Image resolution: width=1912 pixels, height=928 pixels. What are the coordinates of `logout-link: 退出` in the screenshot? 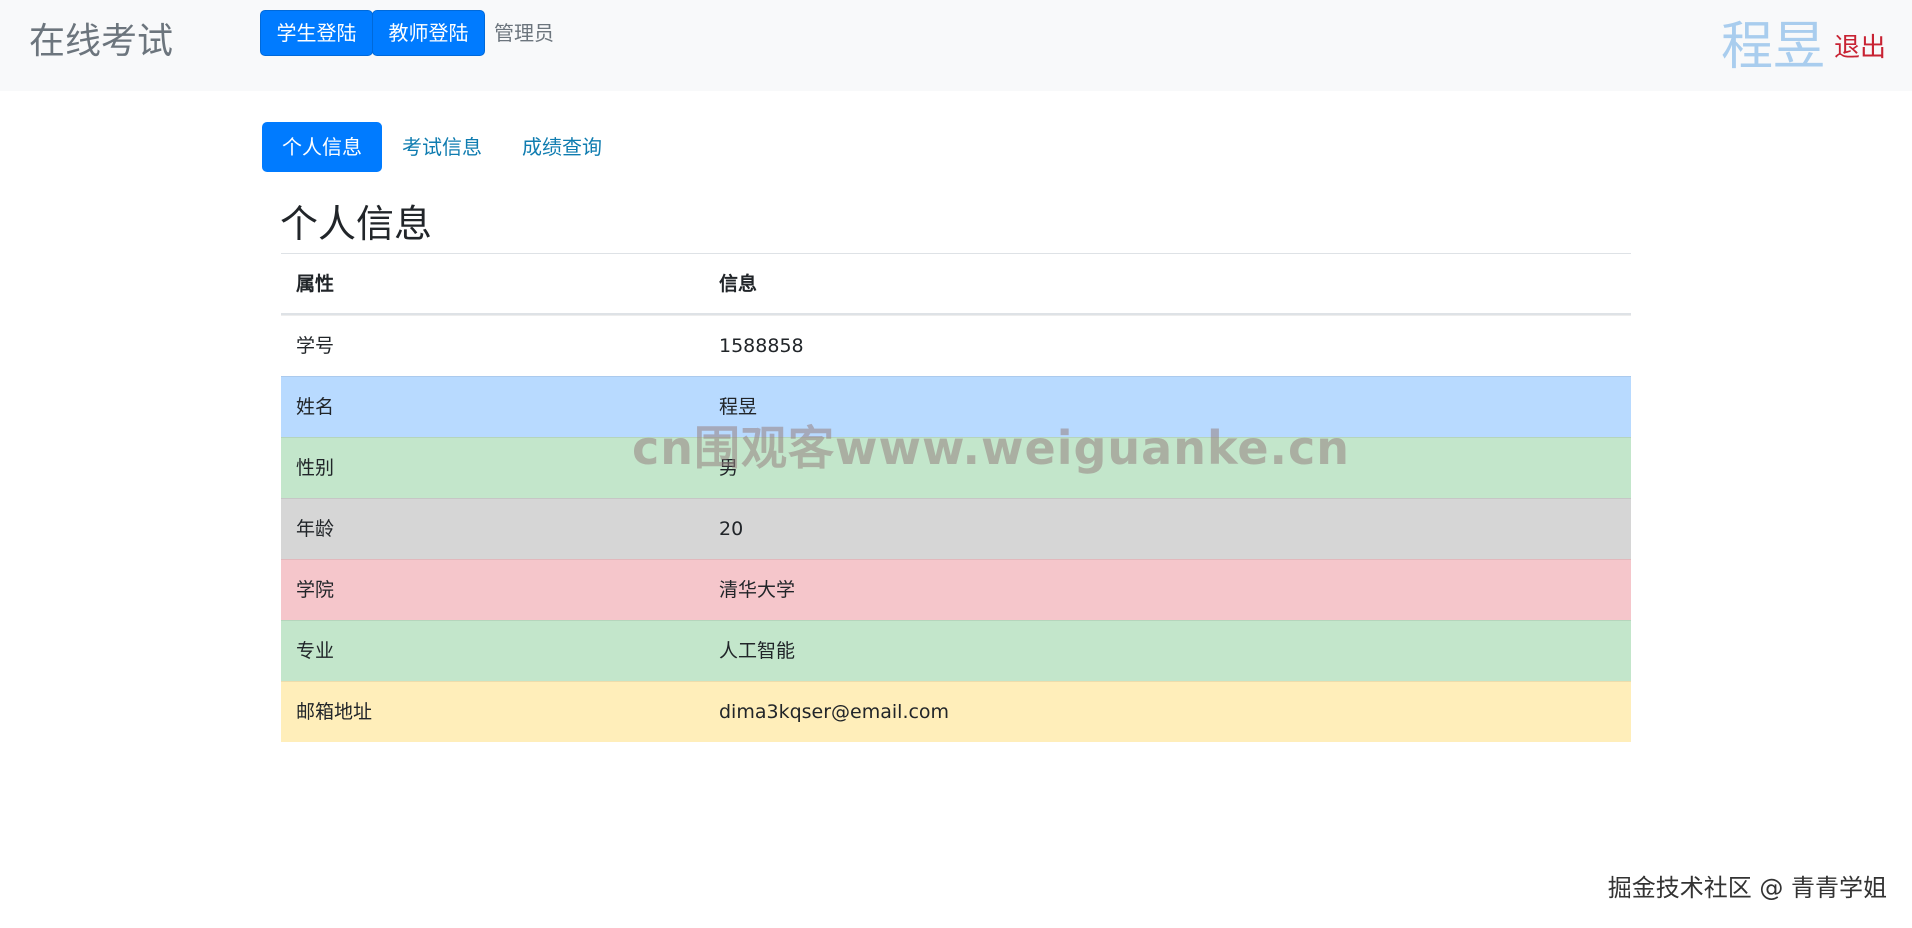 It's located at (1860, 48).